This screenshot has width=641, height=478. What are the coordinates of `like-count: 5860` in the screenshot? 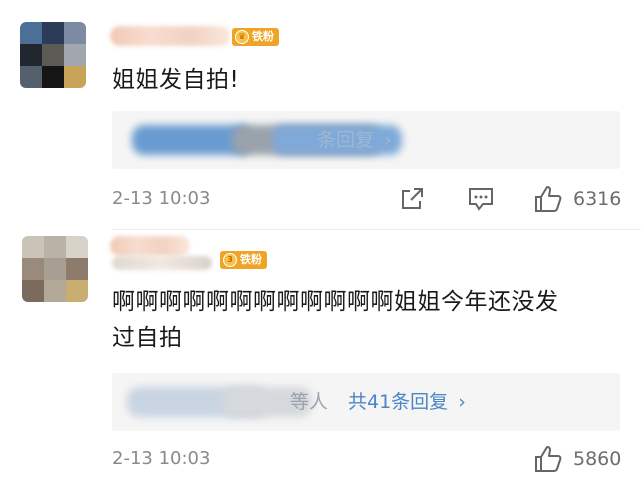 It's located at (597, 459).